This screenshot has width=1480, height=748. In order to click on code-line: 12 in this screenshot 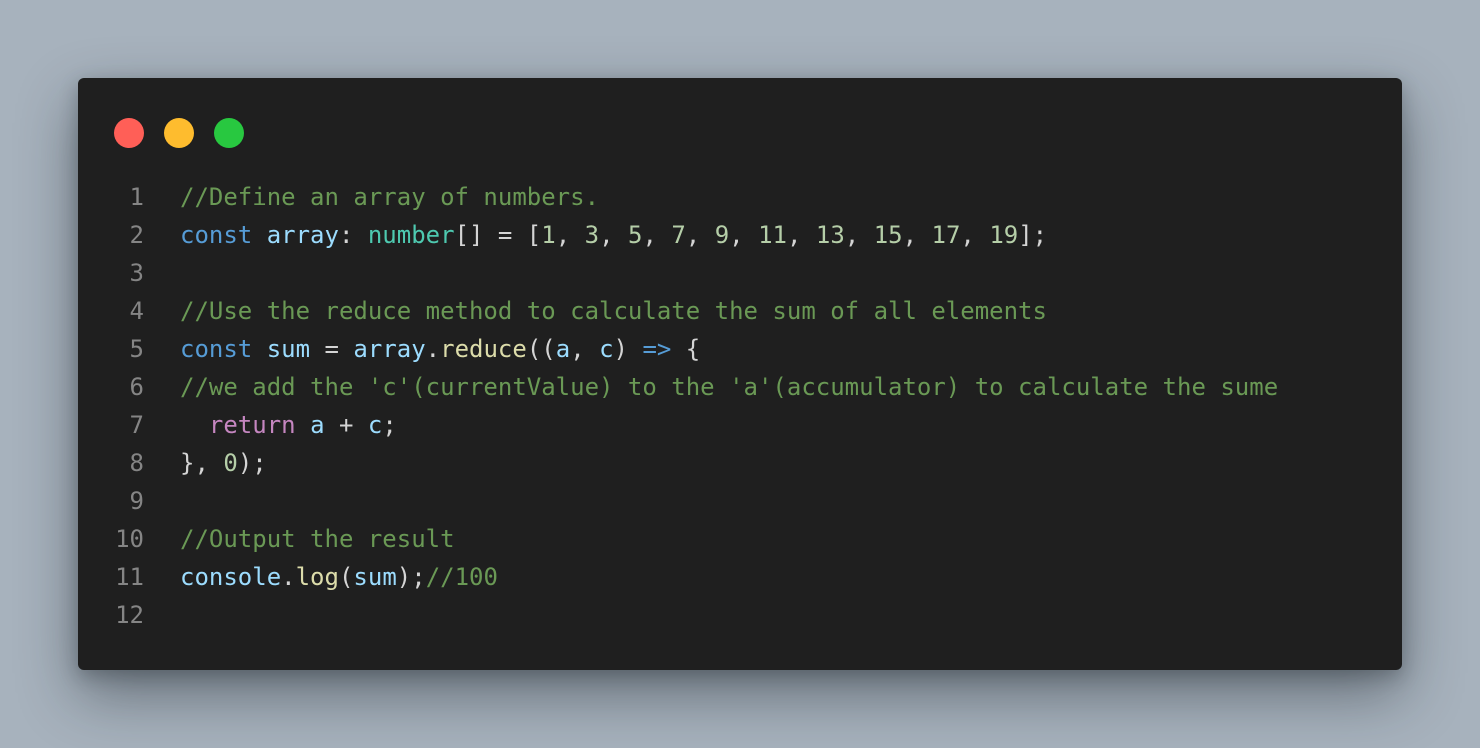, I will do `click(740, 615)`.